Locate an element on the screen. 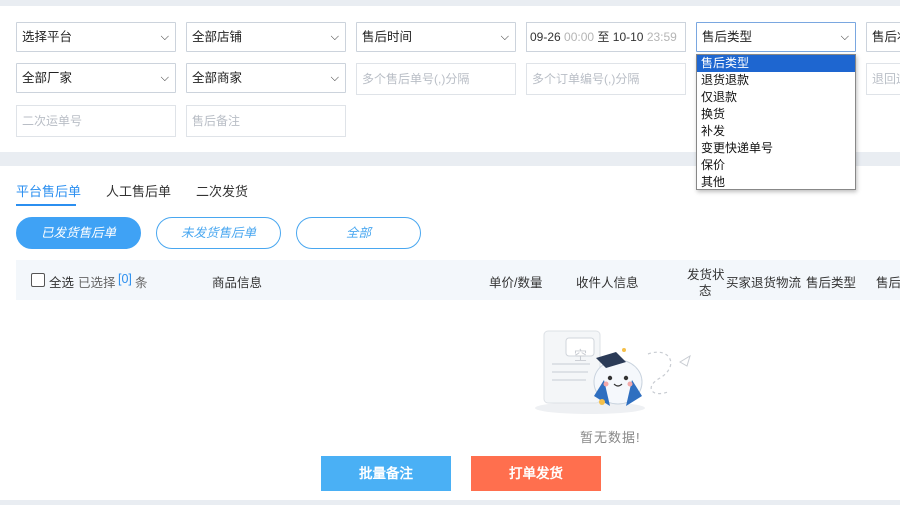 This screenshot has height=505, width=900. footer-bar: 批量备注 打单发货 is located at coordinates (450, 473).